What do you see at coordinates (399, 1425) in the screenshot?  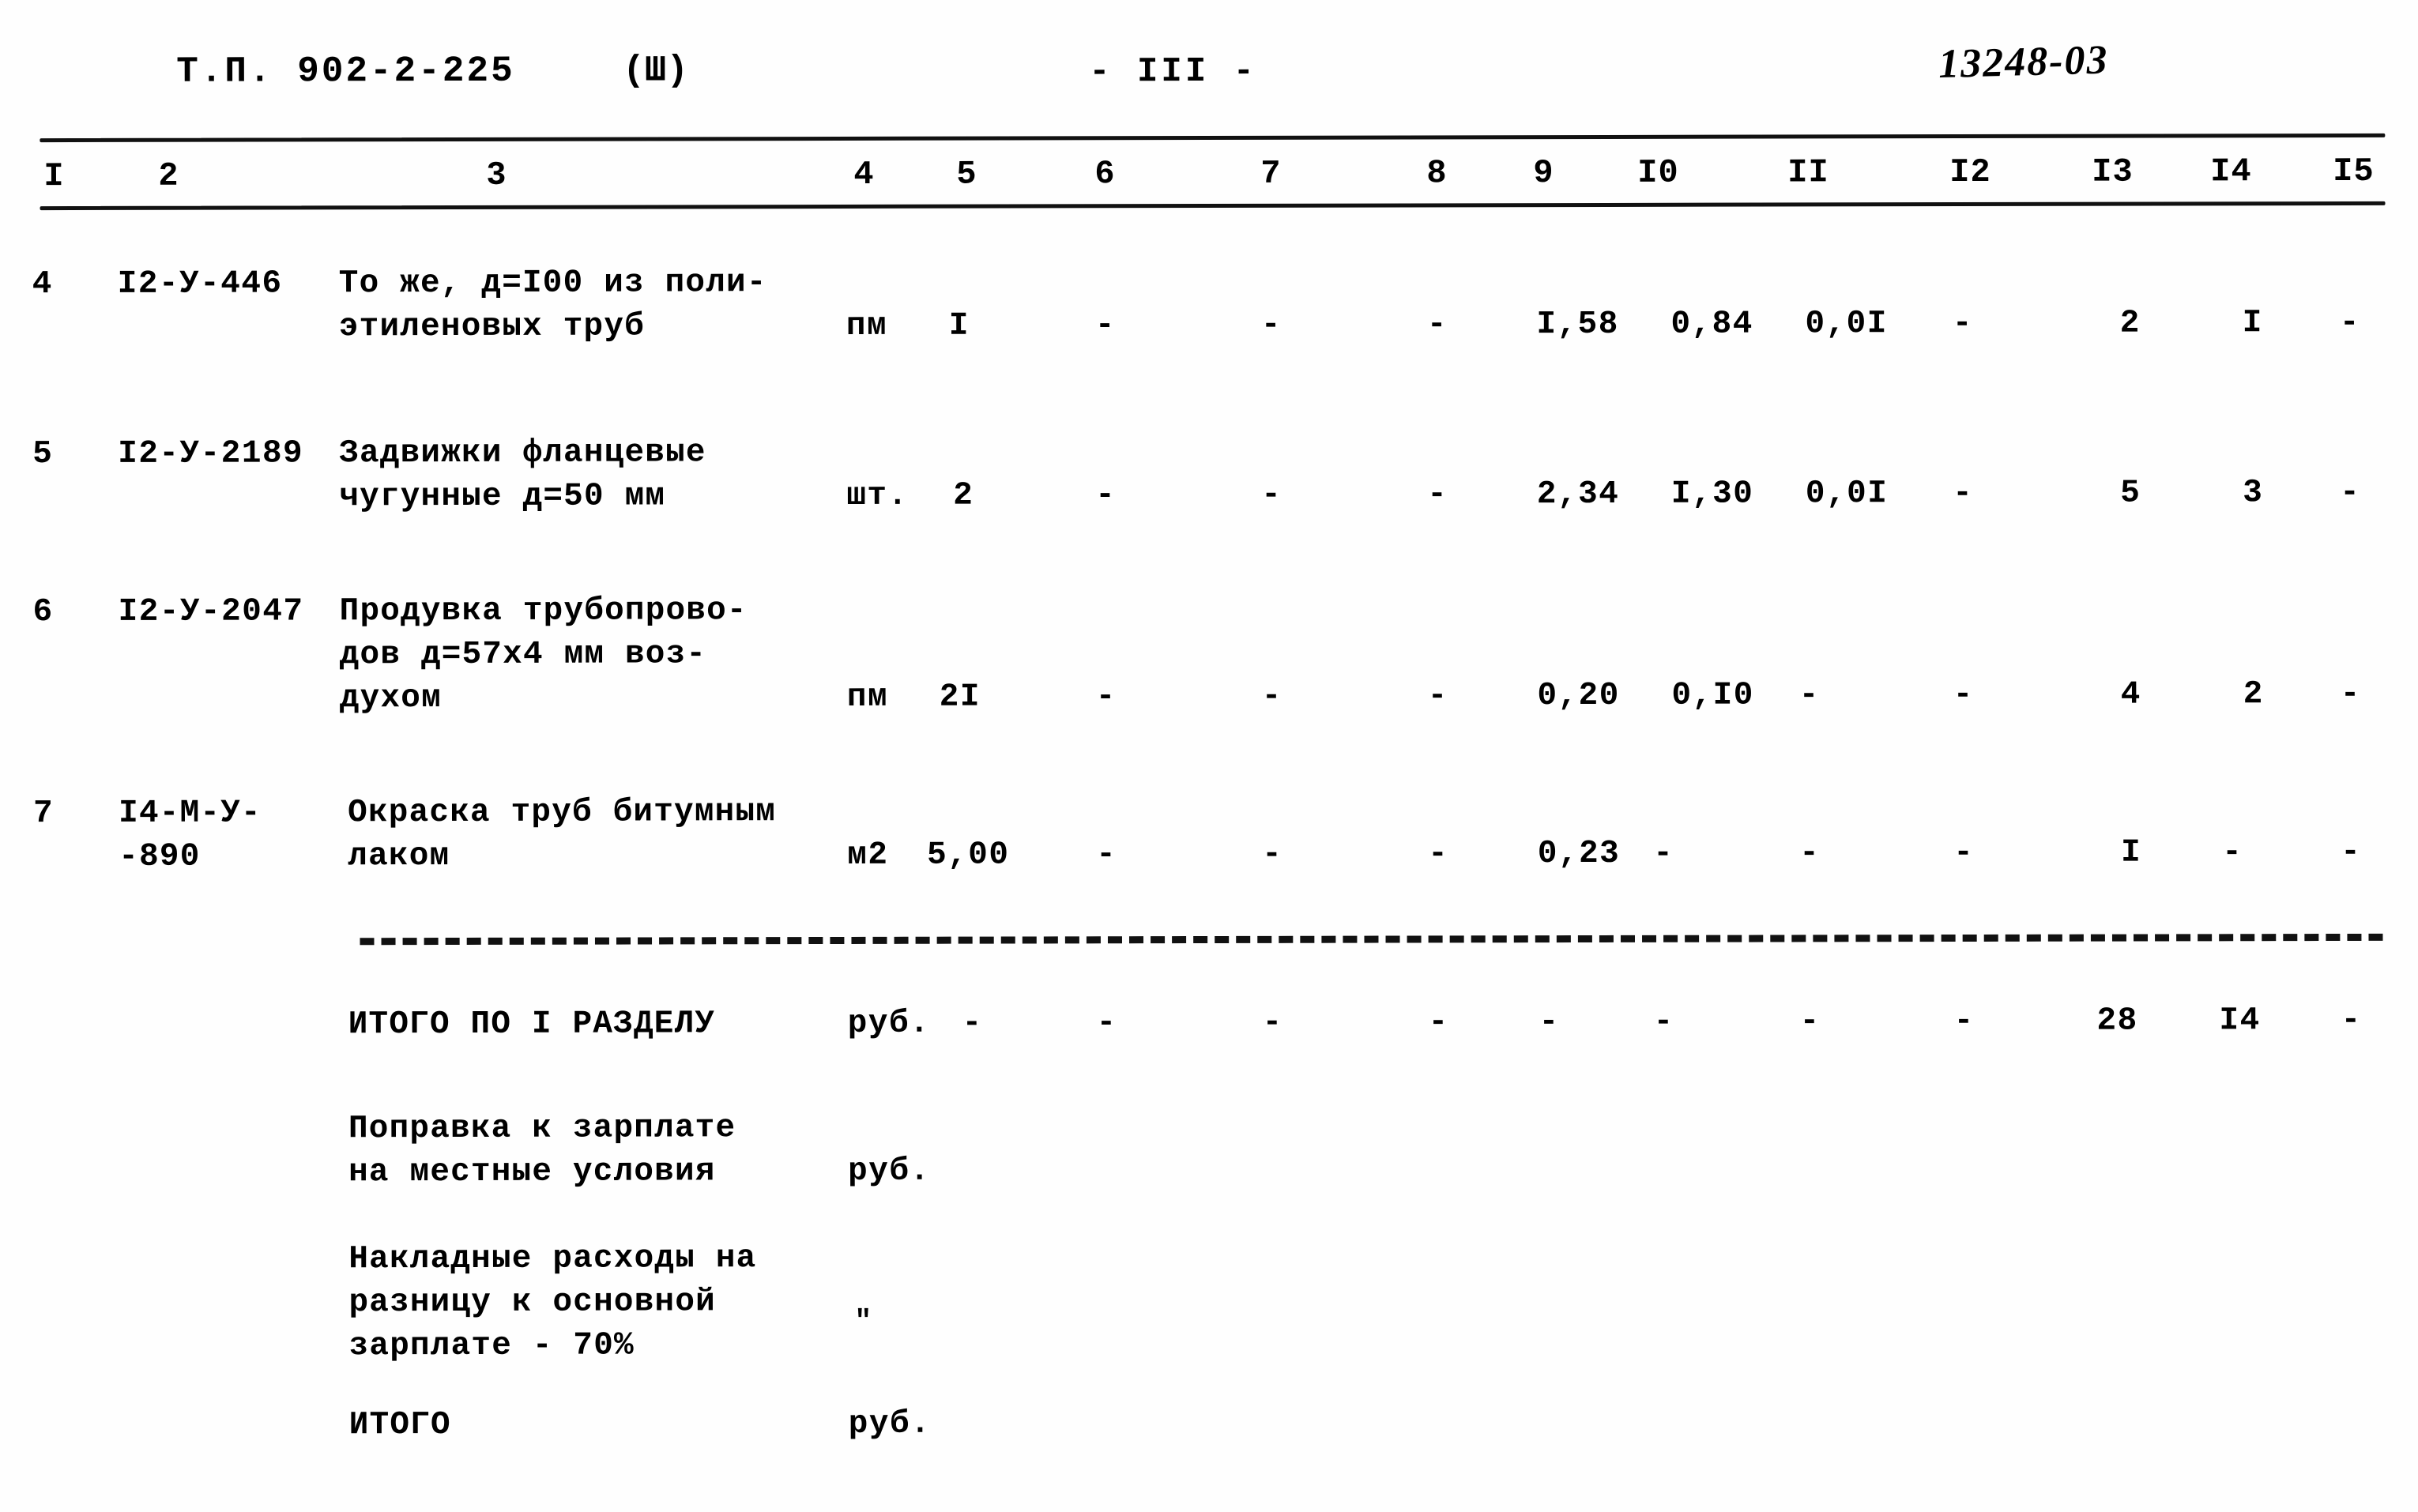 I see `summary-label: ИТОГО` at bounding box center [399, 1425].